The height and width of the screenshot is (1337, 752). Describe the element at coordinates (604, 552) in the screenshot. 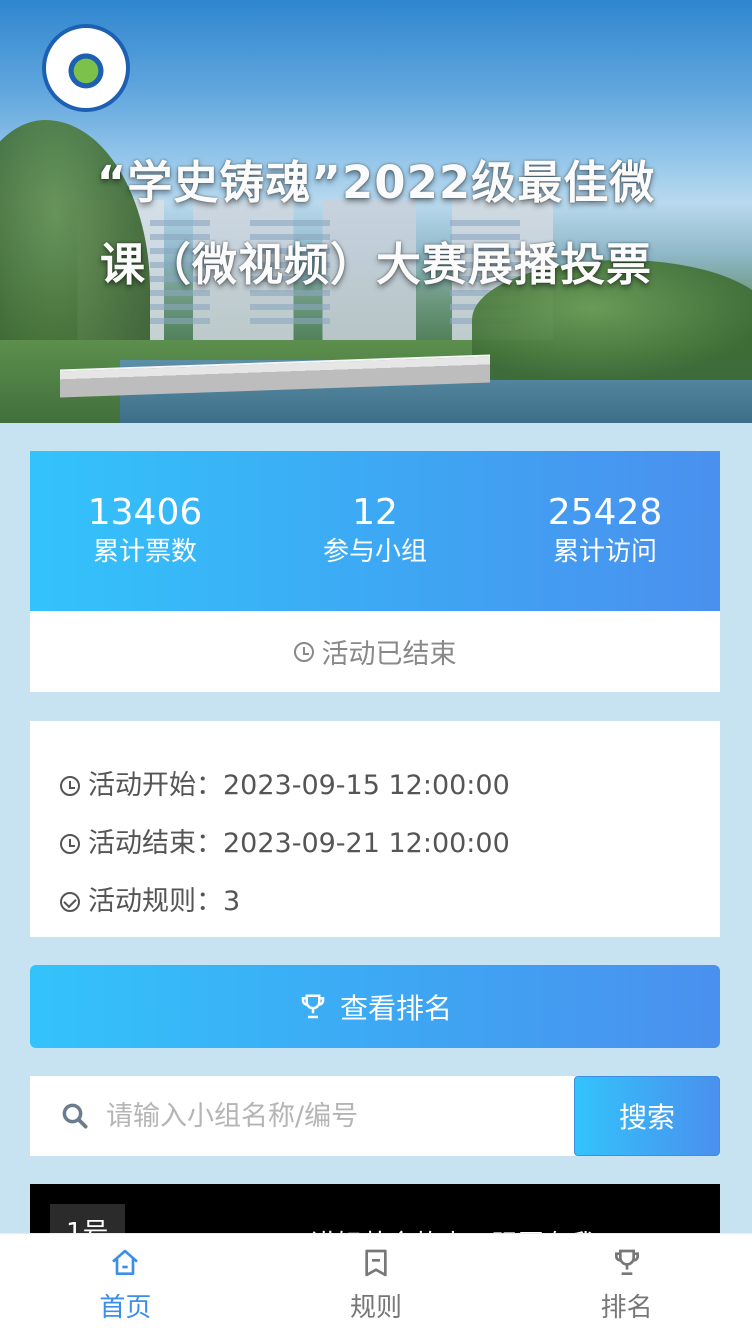

I see `stat-label: 累计访问` at that location.